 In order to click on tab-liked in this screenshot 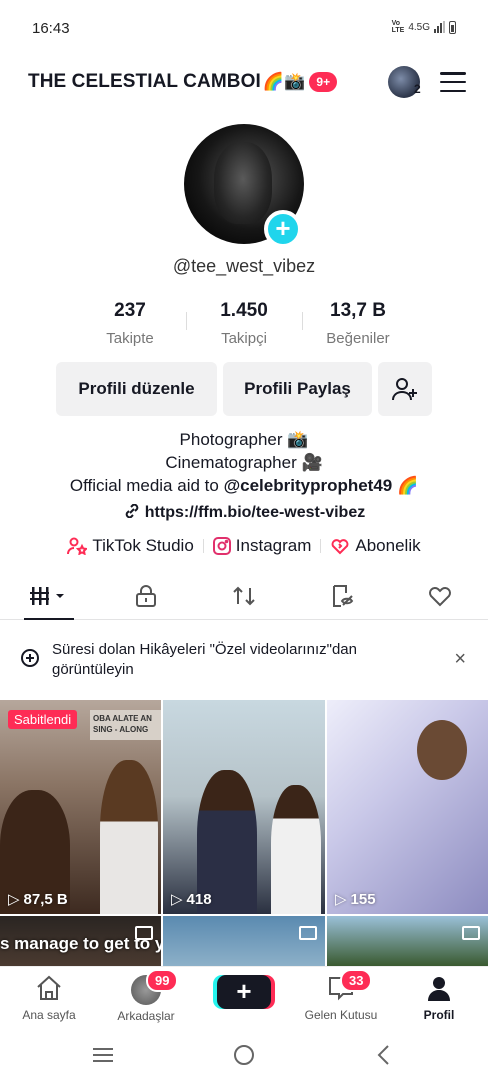, I will do `click(440, 596)`.